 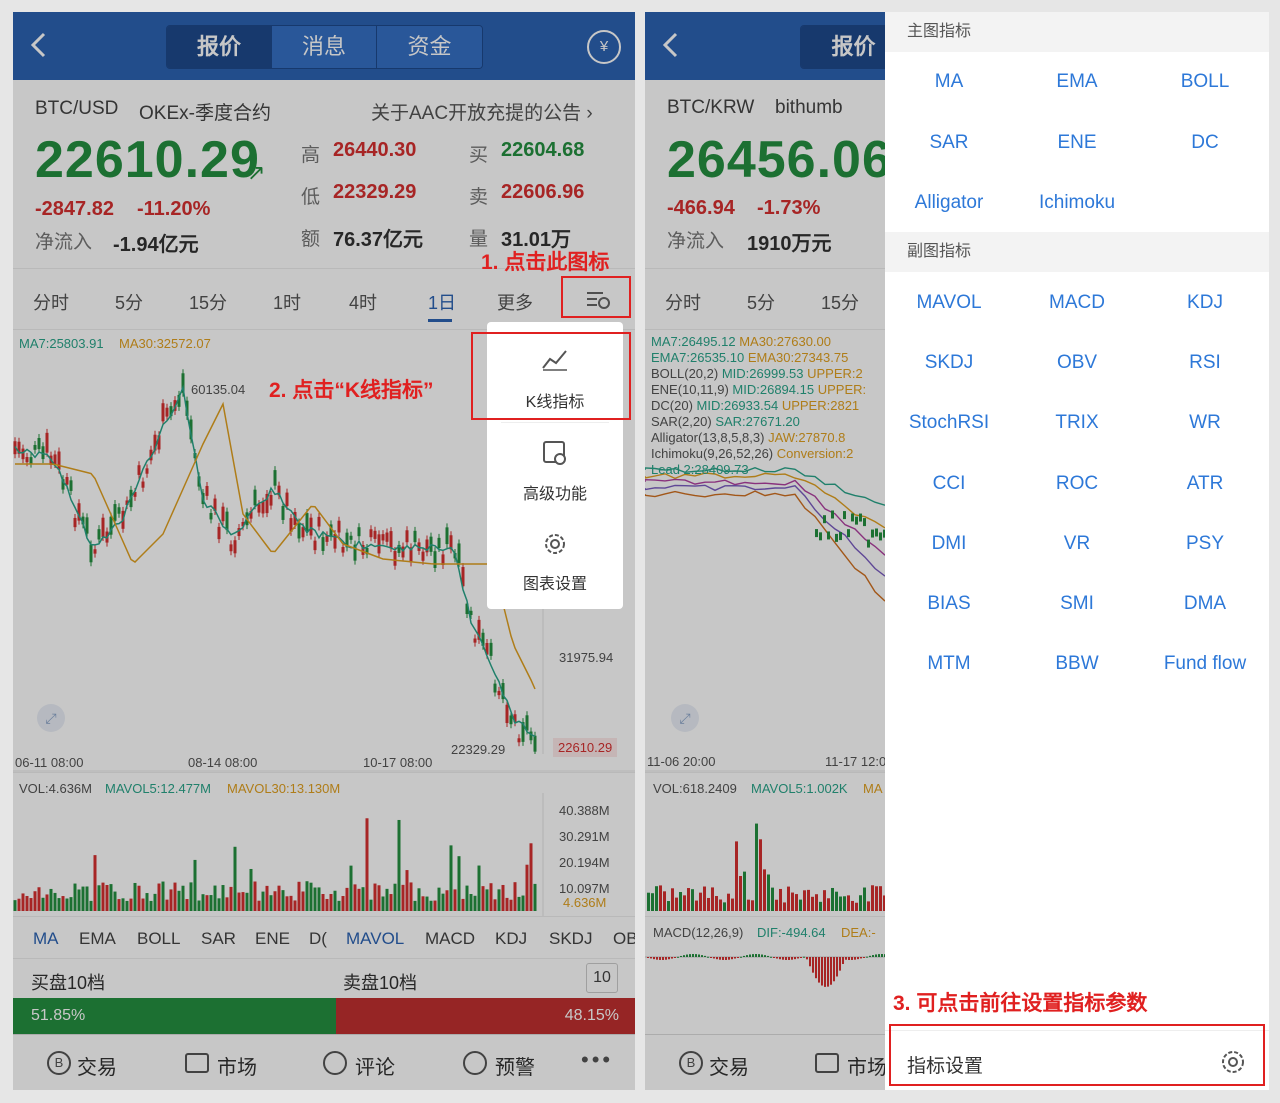 I want to click on main-ind-alligator: Alligator, so click(x=949, y=203).